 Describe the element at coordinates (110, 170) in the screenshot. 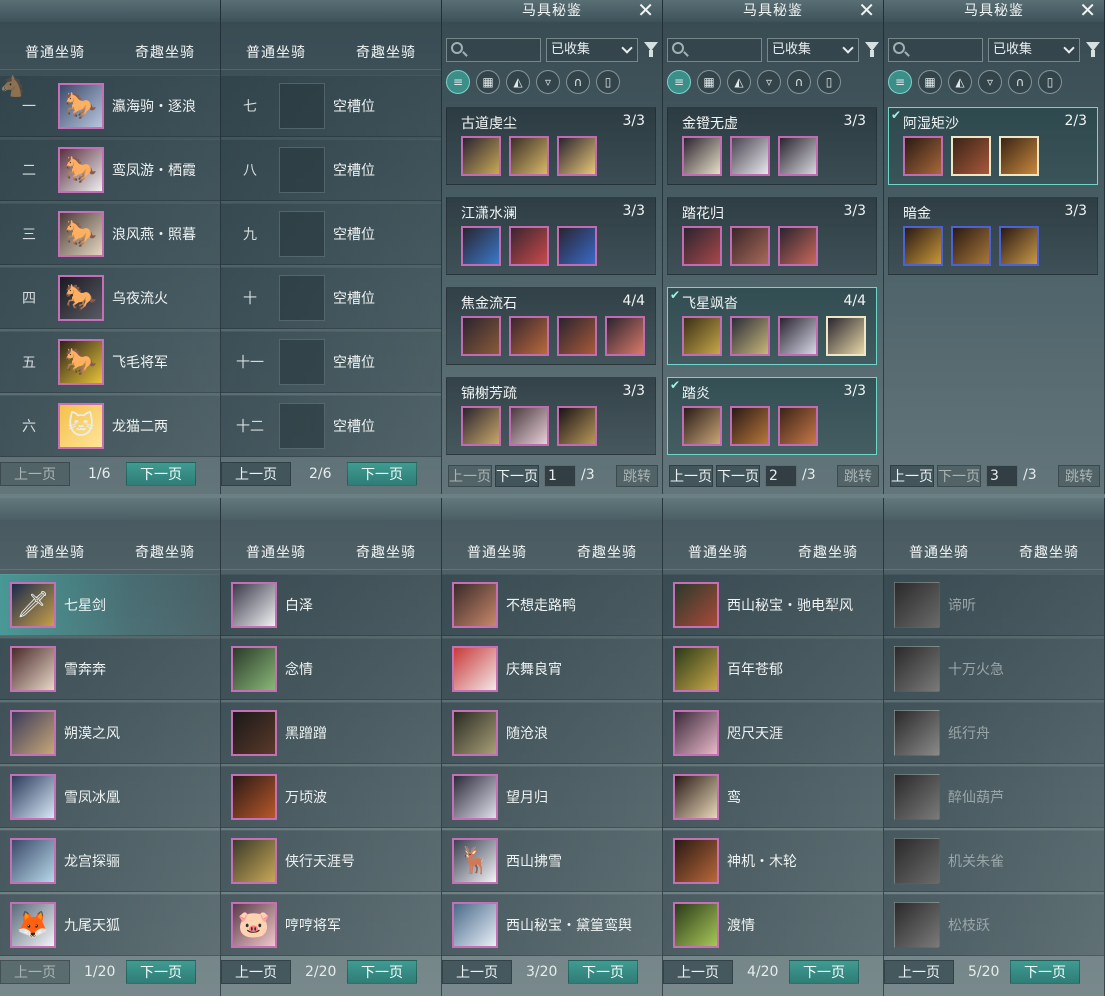

I see `mount-slot-row: 二 🐎 鸾凤游・栖霞` at that location.